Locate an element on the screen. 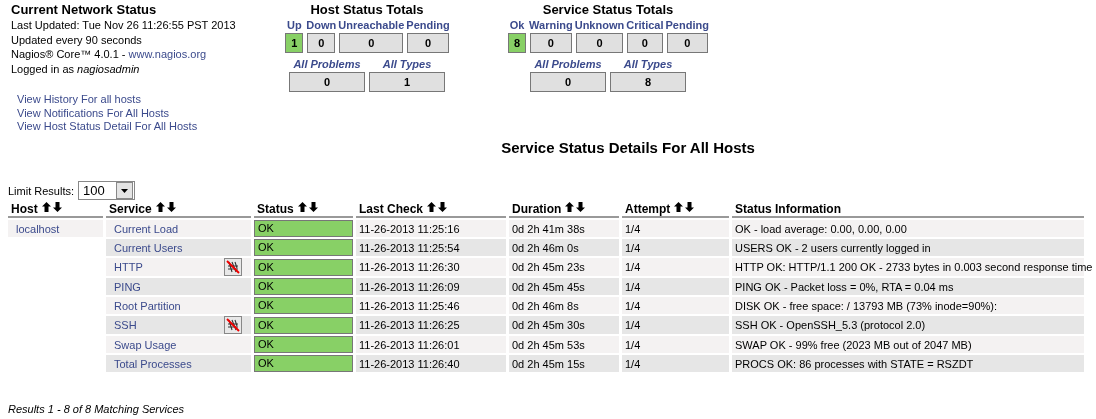  last-check: 11-26-2013 11:26:01 is located at coordinates (409, 344).